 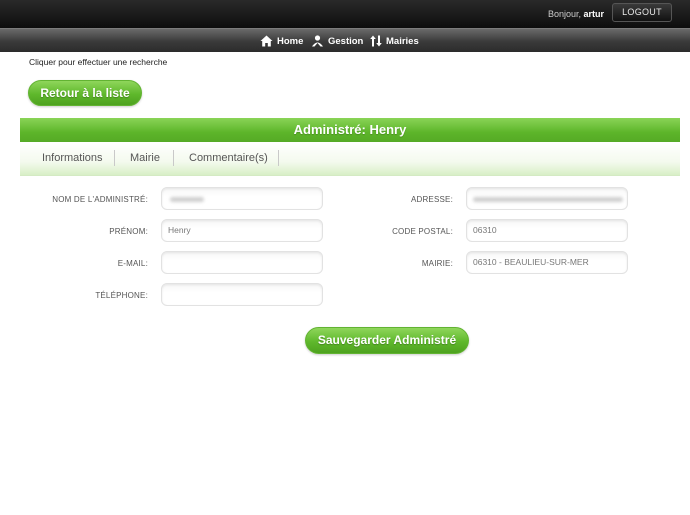 I want to click on tab-commentaires: Commentaire(s), so click(x=228, y=158).